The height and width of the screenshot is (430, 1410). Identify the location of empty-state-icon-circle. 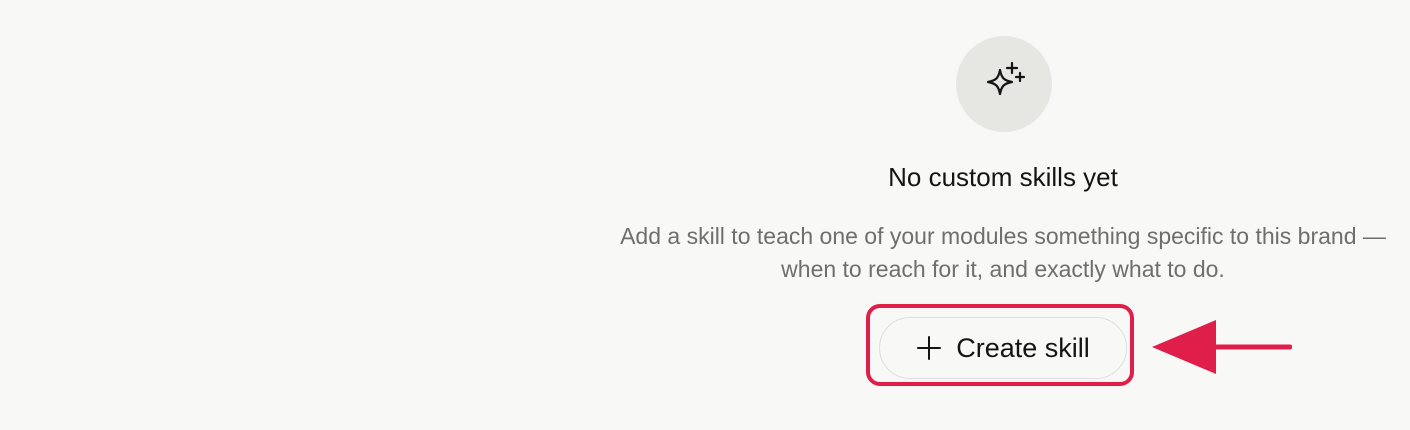
(1004, 84).